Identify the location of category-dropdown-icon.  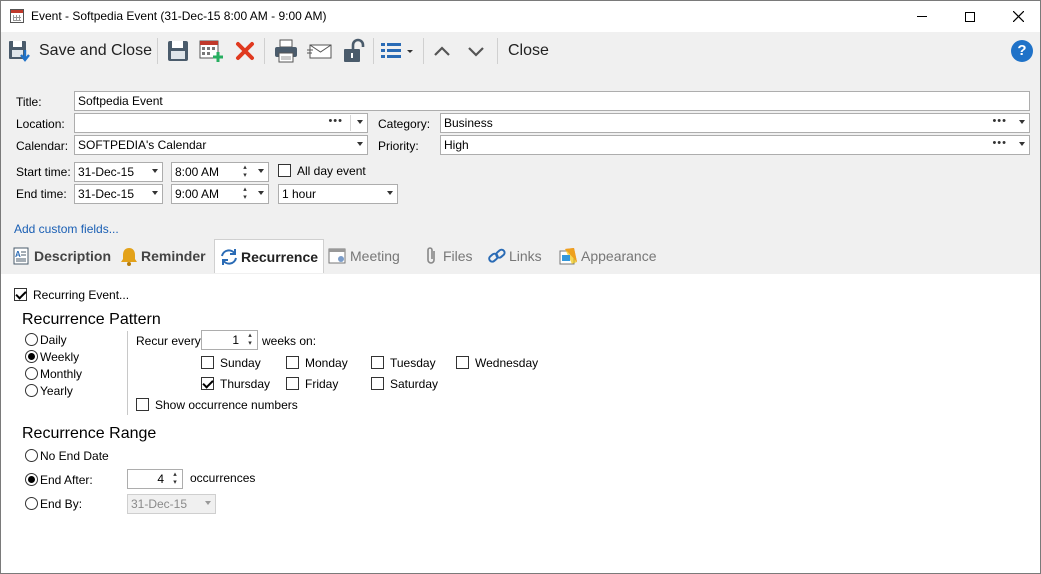
(1022, 122).